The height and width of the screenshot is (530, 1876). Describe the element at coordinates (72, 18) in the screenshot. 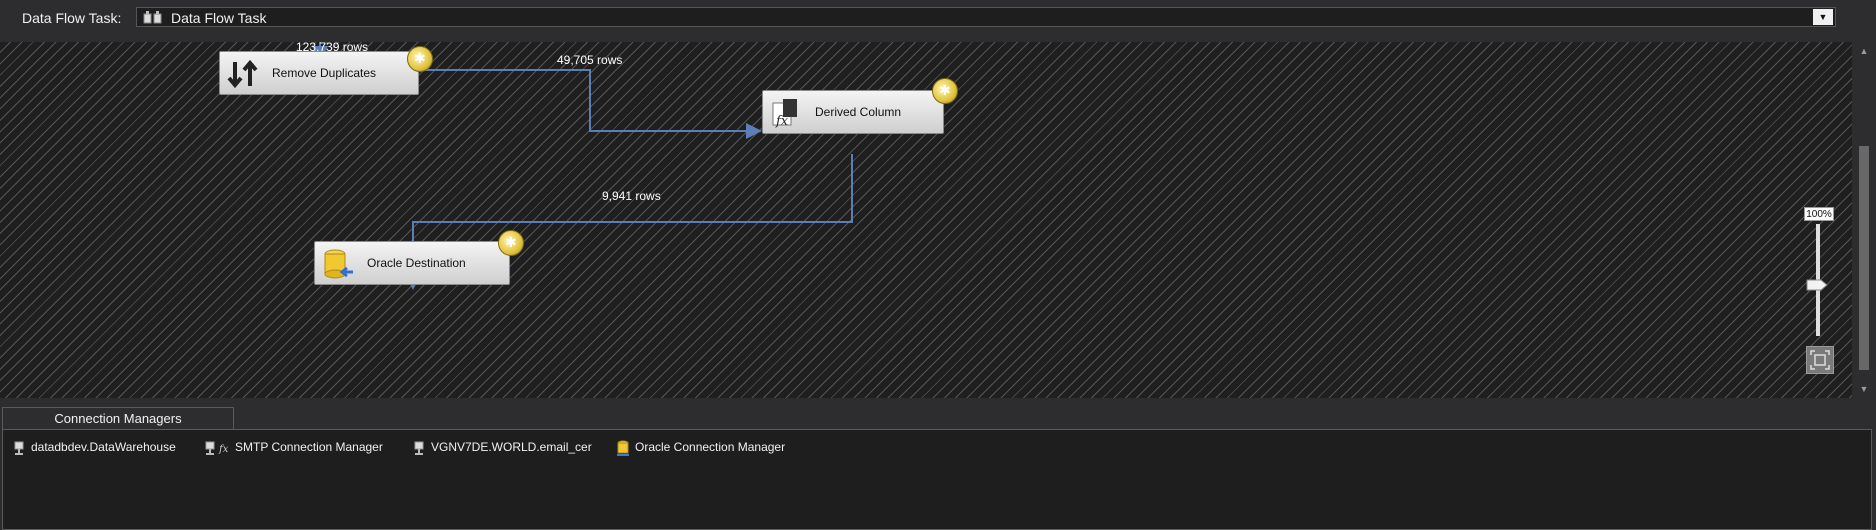

I see `task-label: Data Flow Task:` at that location.